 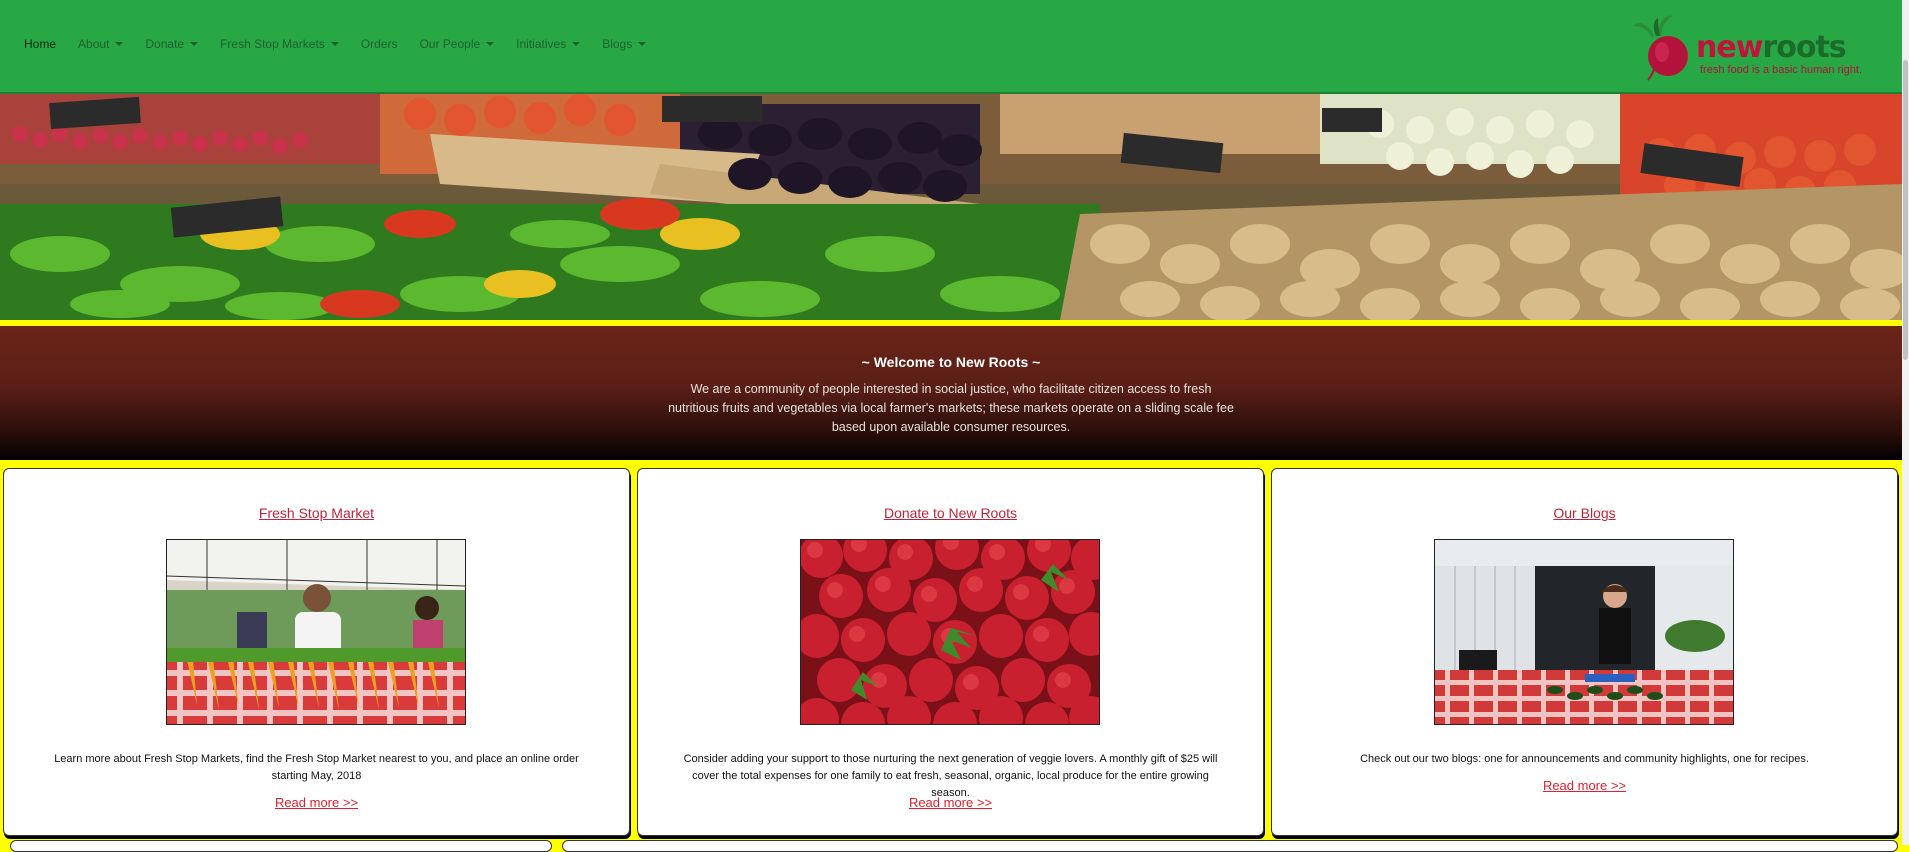 I want to click on nav-label: Our People, so click(x=450, y=44).